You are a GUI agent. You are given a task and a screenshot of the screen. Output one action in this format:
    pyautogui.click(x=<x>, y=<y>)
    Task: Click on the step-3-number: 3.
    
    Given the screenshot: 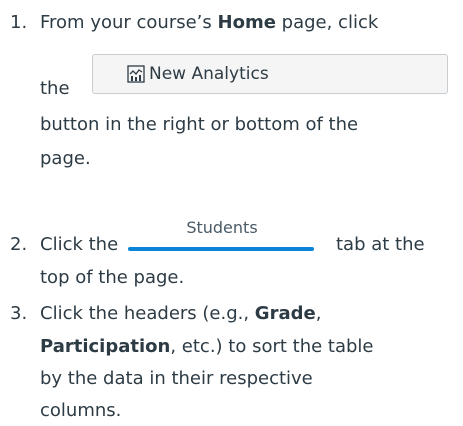 What is the action you would take?
    pyautogui.click(x=19, y=313)
    